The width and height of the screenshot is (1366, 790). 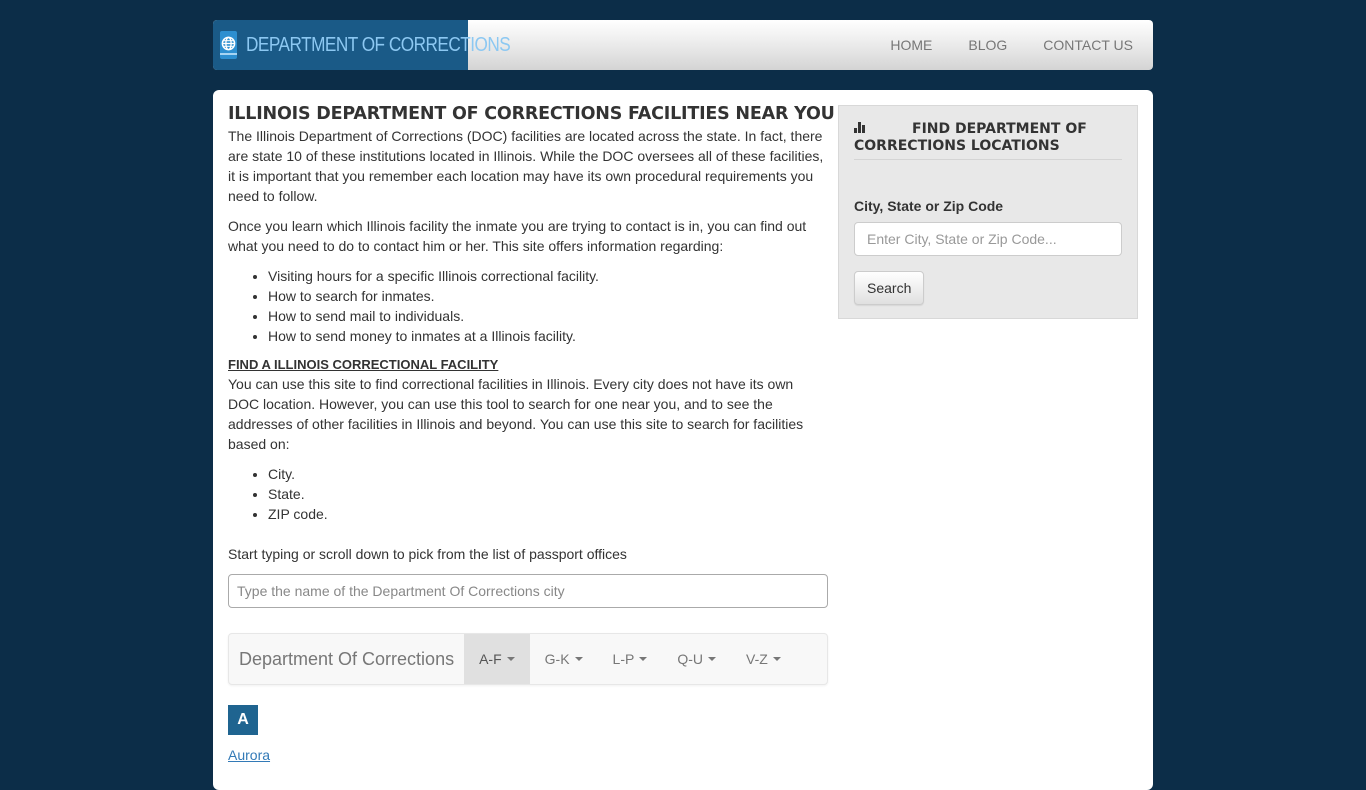 I want to click on tab-g-k: G-K, so click(x=564, y=659).